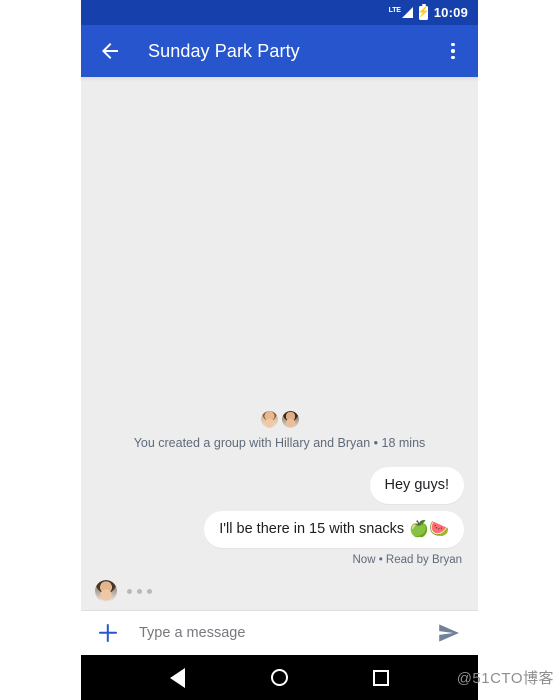  I want to click on recents-square-icon, so click(381, 677).